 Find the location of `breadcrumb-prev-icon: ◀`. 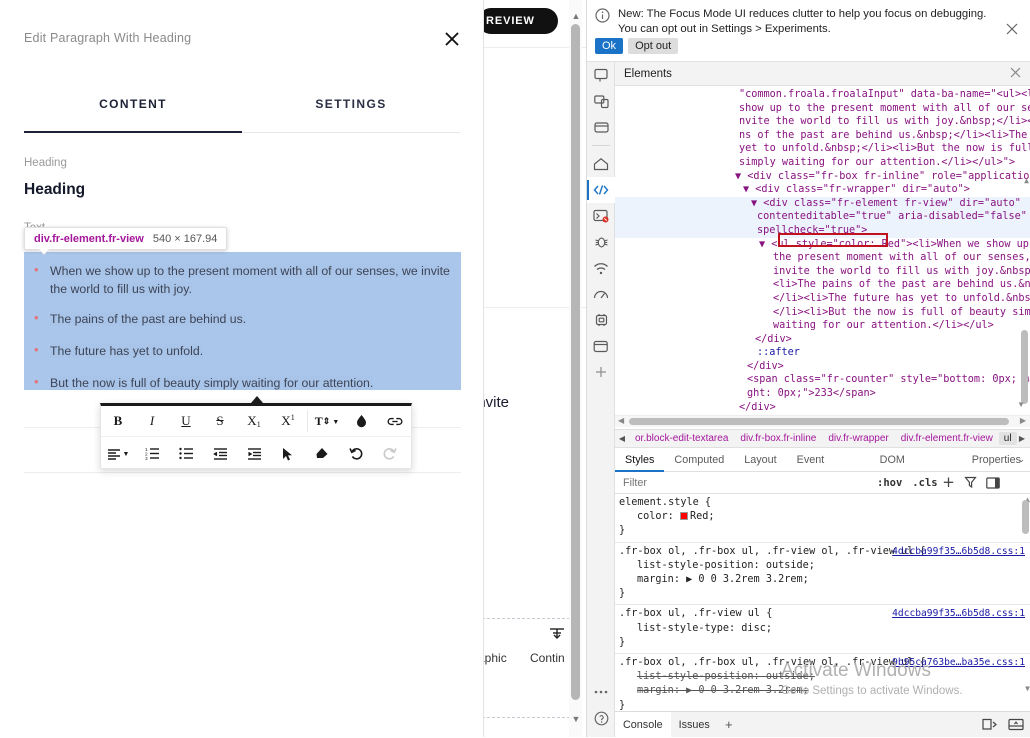

breadcrumb-prev-icon: ◀ is located at coordinates (622, 438).